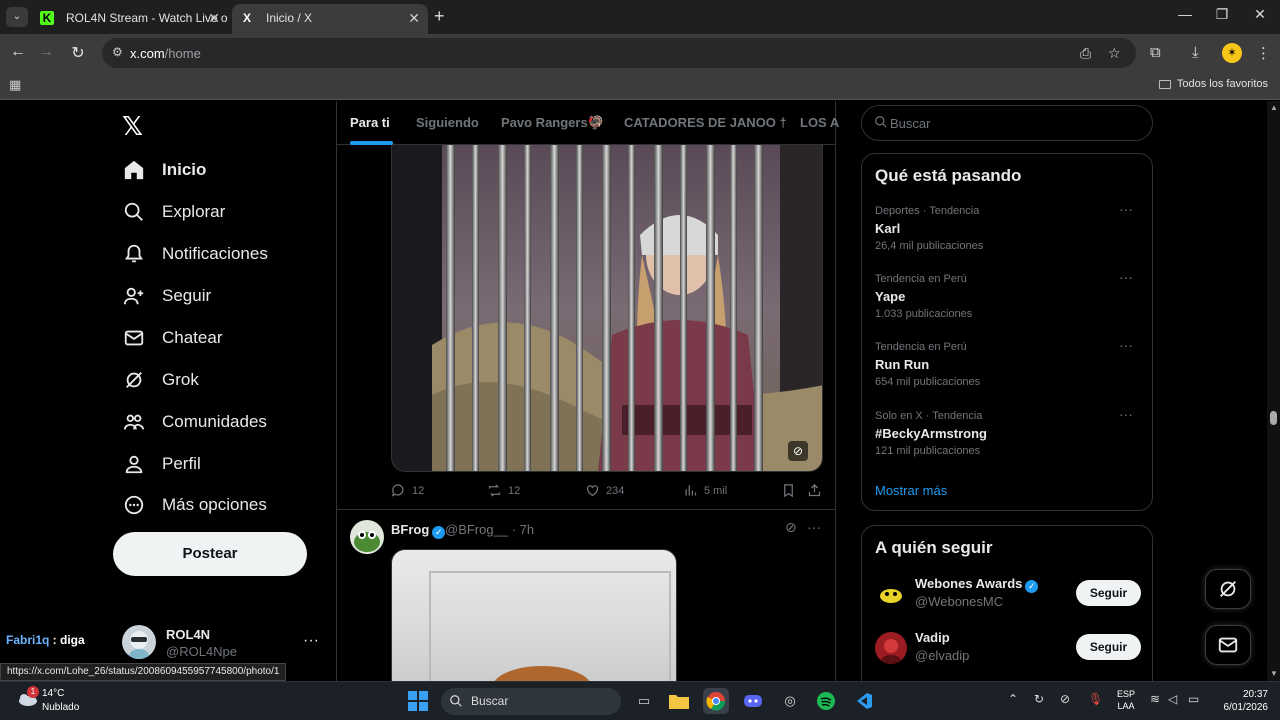 The width and height of the screenshot is (1280, 720). What do you see at coordinates (311, 641) in the screenshot?
I see `account-more-icon: ···` at bounding box center [311, 641].